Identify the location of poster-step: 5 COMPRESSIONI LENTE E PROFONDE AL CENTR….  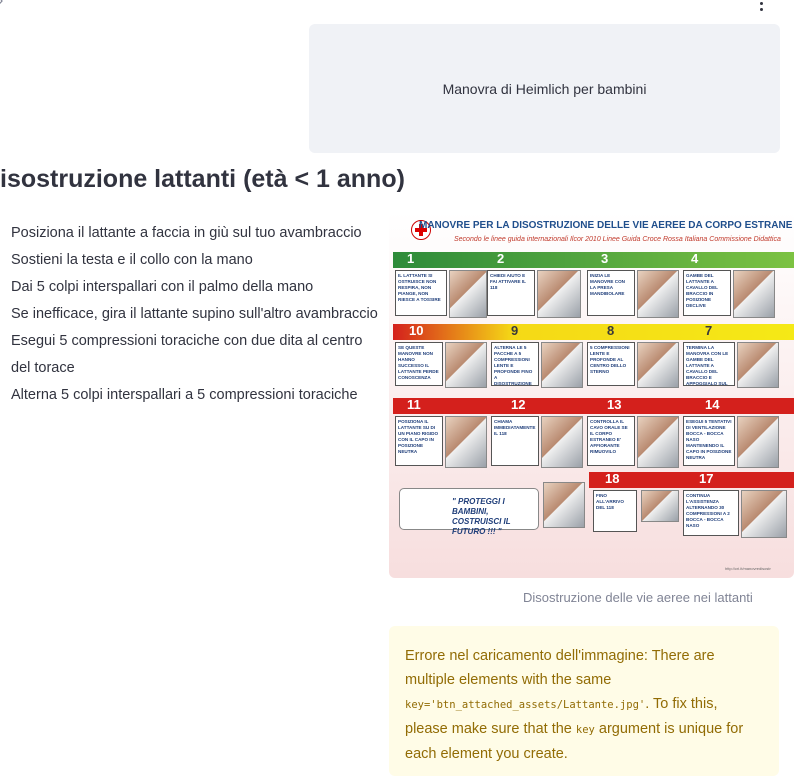
(611, 364).